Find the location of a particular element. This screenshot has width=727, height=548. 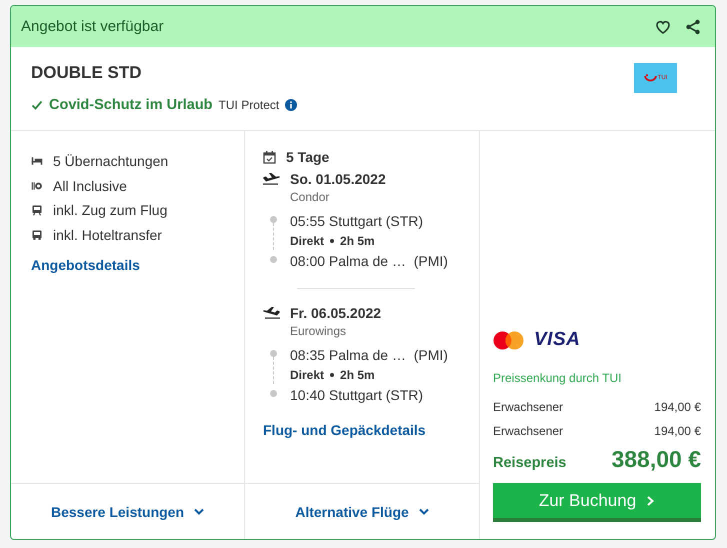

heart-icon is located at coordinates (663, 26).